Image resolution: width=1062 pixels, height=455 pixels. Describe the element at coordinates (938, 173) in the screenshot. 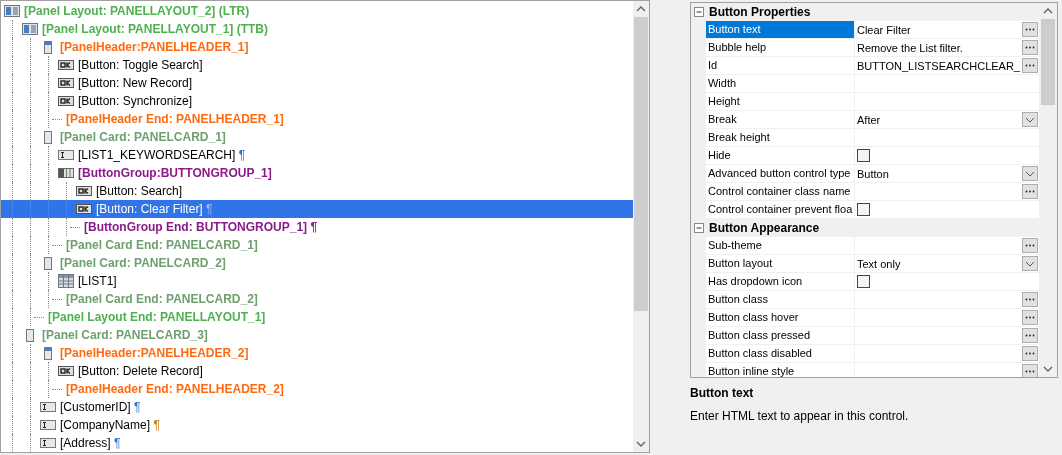

I see `property-value: Button` at that location.